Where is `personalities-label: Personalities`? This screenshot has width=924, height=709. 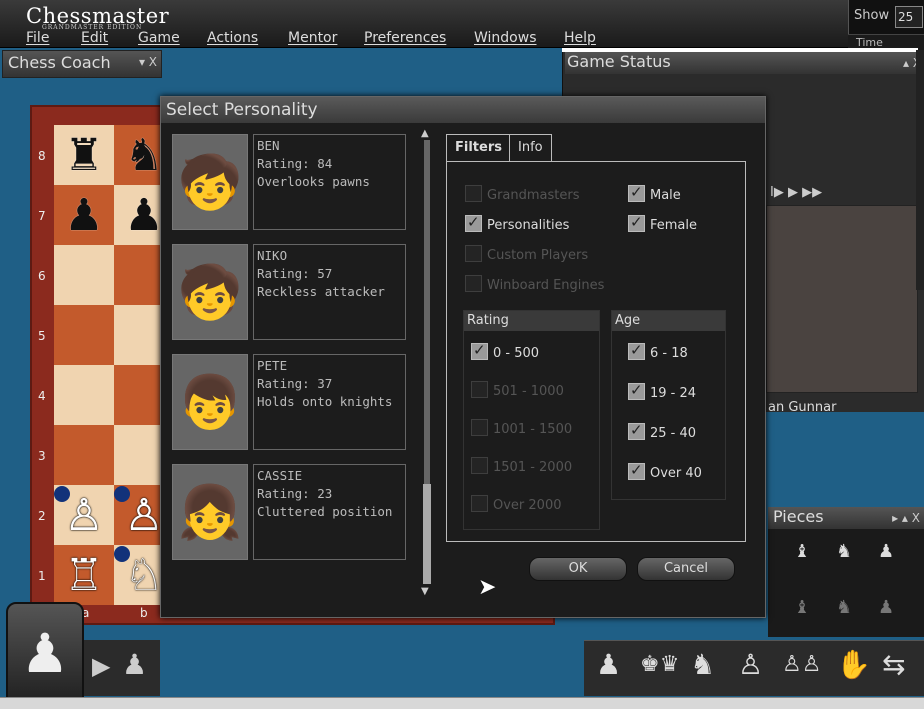
personalities-label: Personalities is located at coordinates (528, 225).